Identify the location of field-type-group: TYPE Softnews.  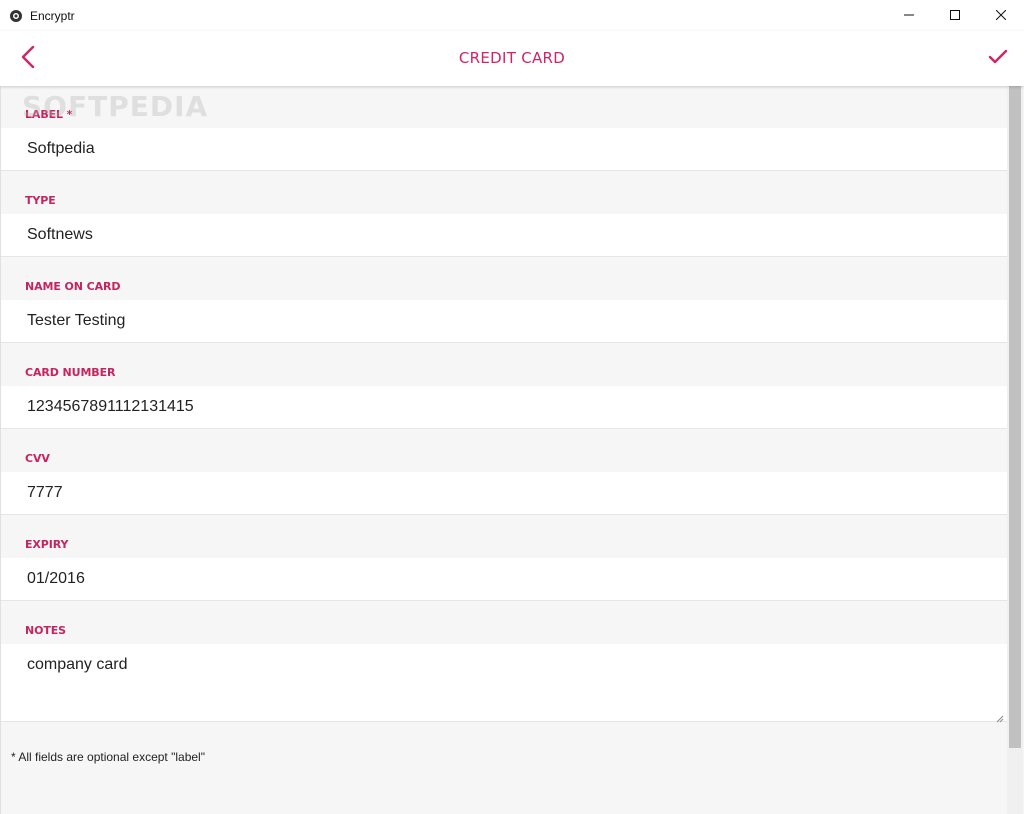
(504, 214).